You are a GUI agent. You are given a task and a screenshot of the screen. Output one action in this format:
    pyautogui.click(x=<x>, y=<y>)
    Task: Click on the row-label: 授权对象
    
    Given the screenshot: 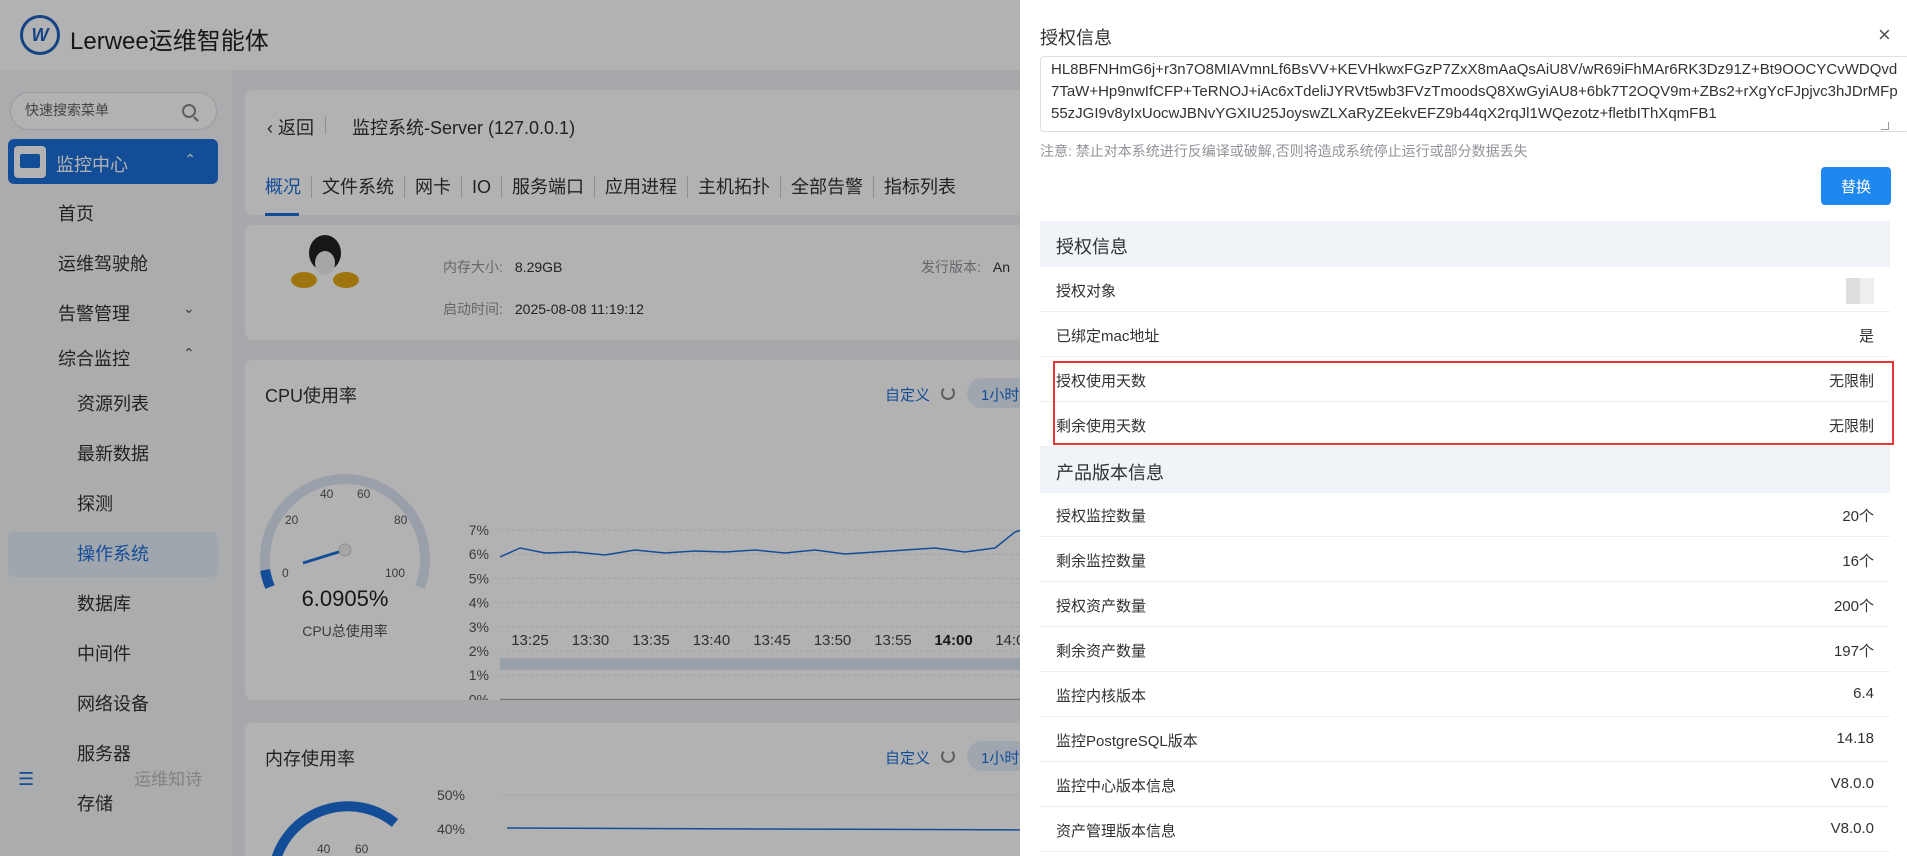 What is the action you would take?
    pyautogui.click(x=1086, y=291)
    